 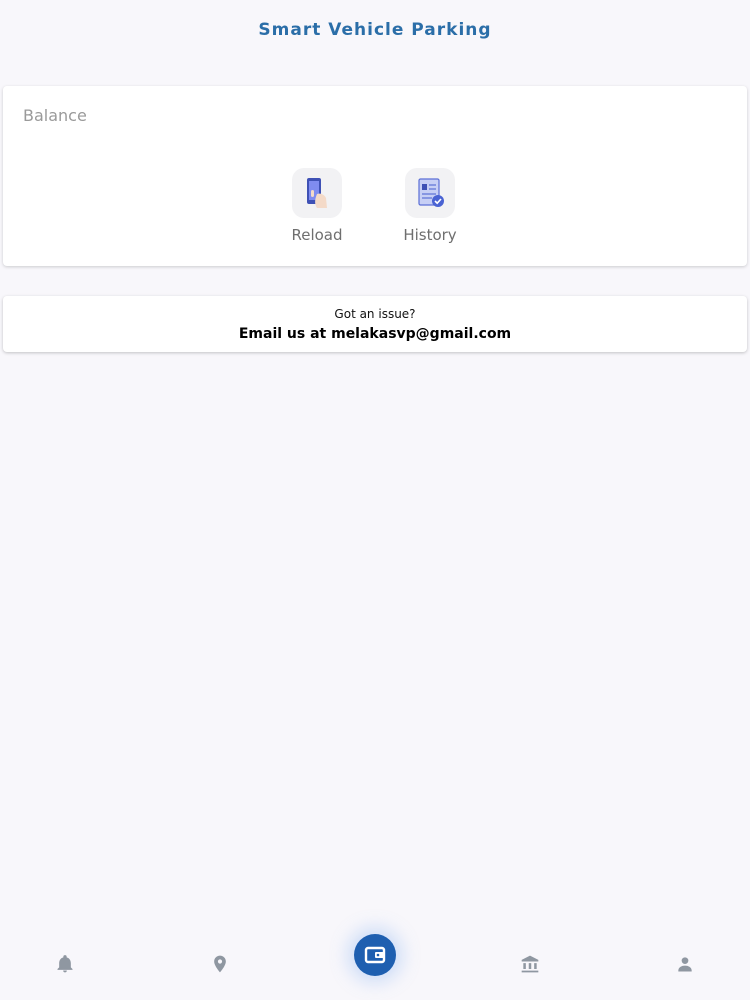 I want to click on document-check-icon, so click(x=430, y=193).